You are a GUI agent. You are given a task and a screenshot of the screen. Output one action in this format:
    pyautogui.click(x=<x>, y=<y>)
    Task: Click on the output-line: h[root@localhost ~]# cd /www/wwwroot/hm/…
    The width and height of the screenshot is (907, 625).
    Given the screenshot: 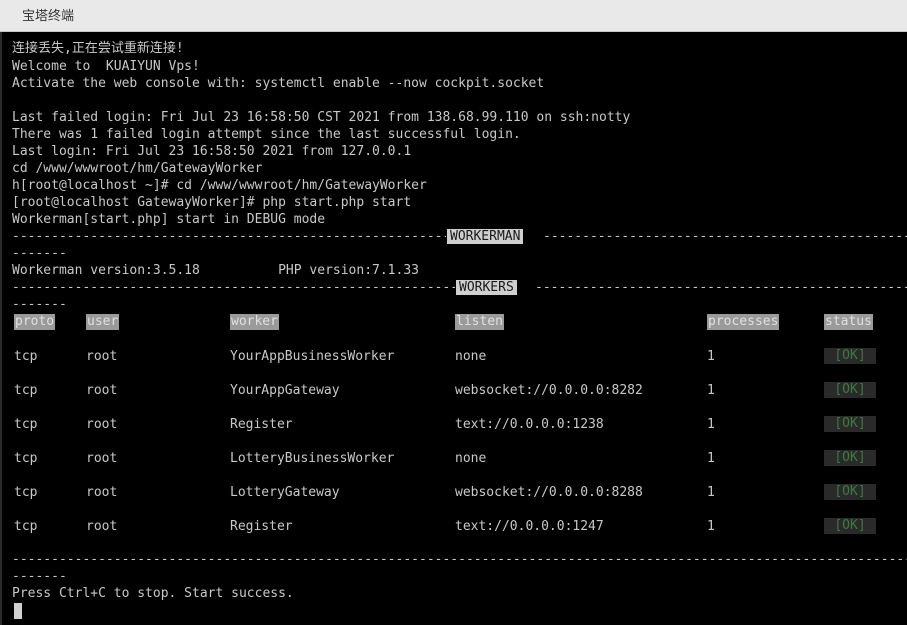 What is the action you would take?
    pyautogui.click(x=219, y=185)
    